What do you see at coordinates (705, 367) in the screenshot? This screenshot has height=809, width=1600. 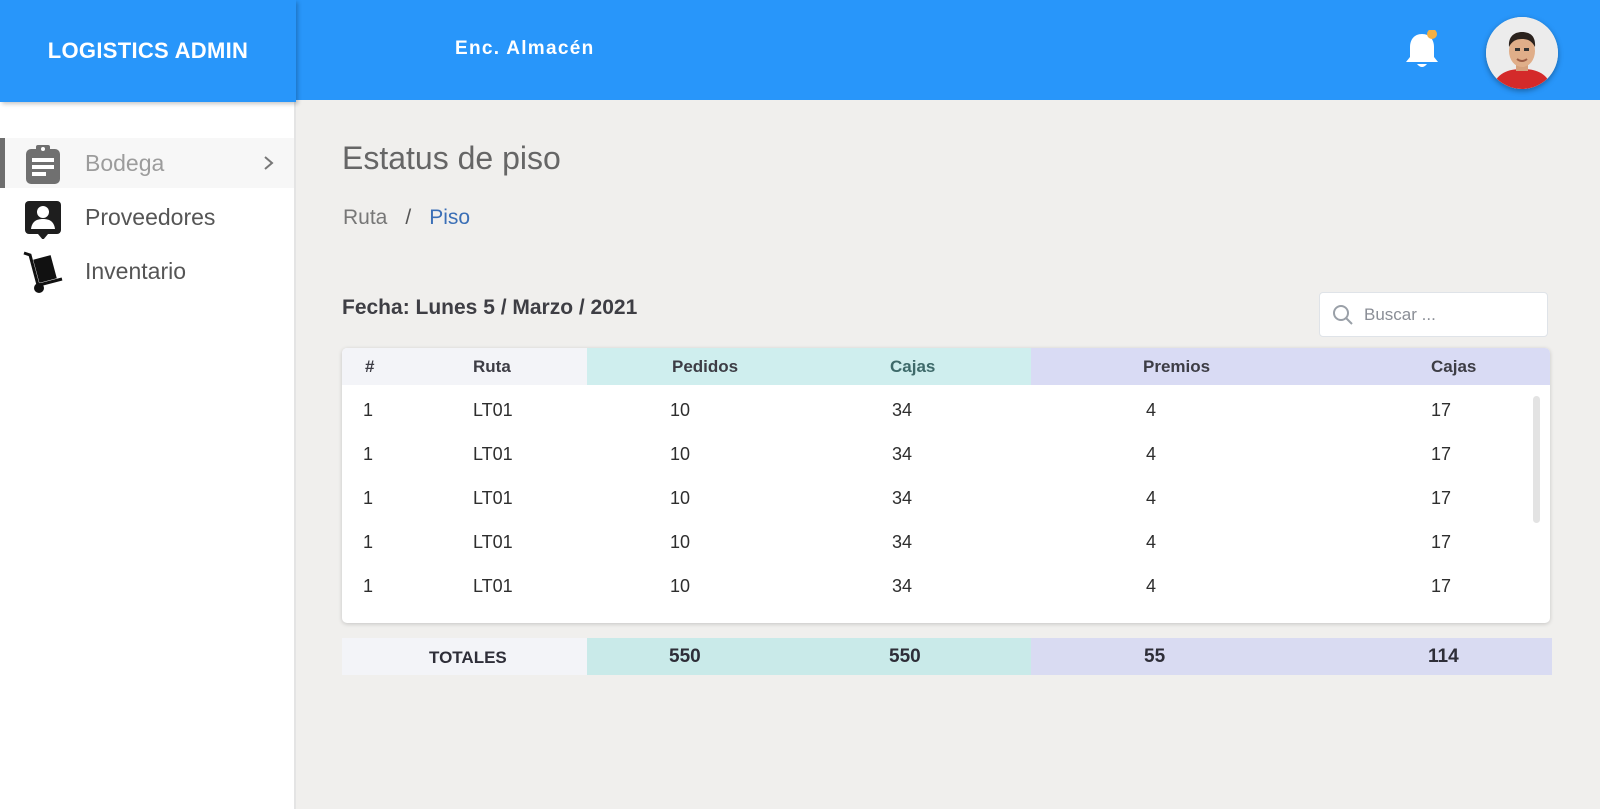 I see `column-header-pedidos: Pedidos` at bounding box center [705, 367].